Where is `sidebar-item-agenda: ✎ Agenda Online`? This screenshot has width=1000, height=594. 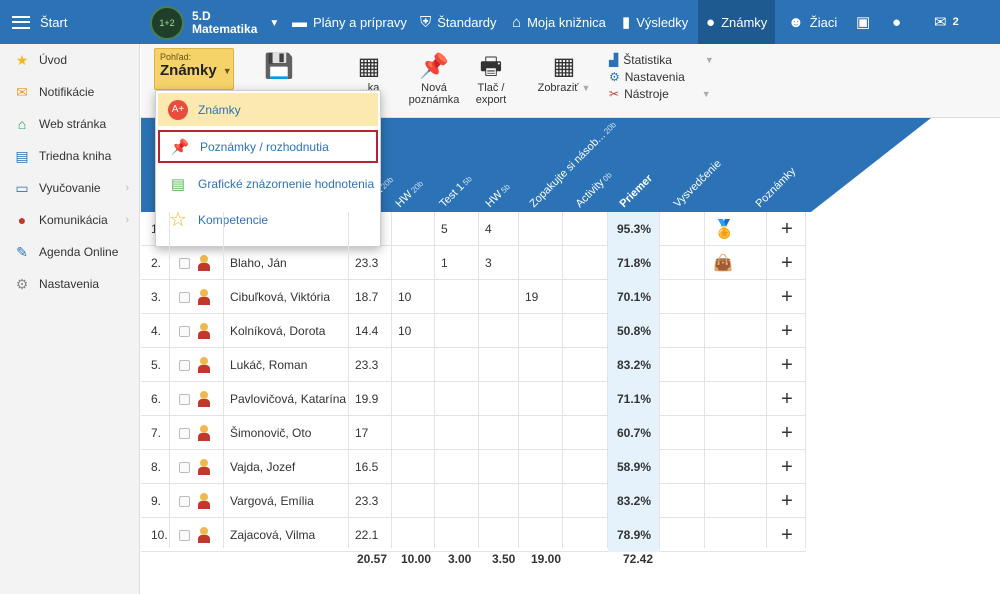 sidebar-item-agenda: ✎ Agenda Online is located at coordinates (69, 252).